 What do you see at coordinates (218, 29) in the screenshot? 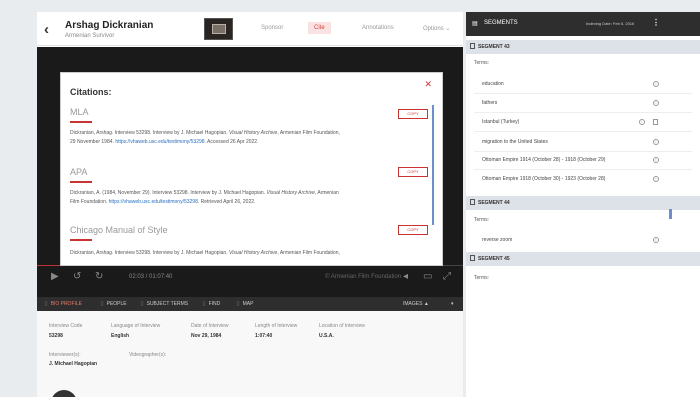
I see `interviewee-thumbnail` at bounding box center [218, 29].